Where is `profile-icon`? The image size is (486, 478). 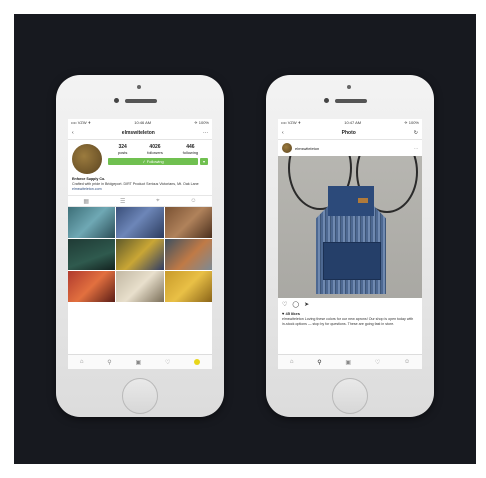 profile-icon is located at coordinates (197, 362).